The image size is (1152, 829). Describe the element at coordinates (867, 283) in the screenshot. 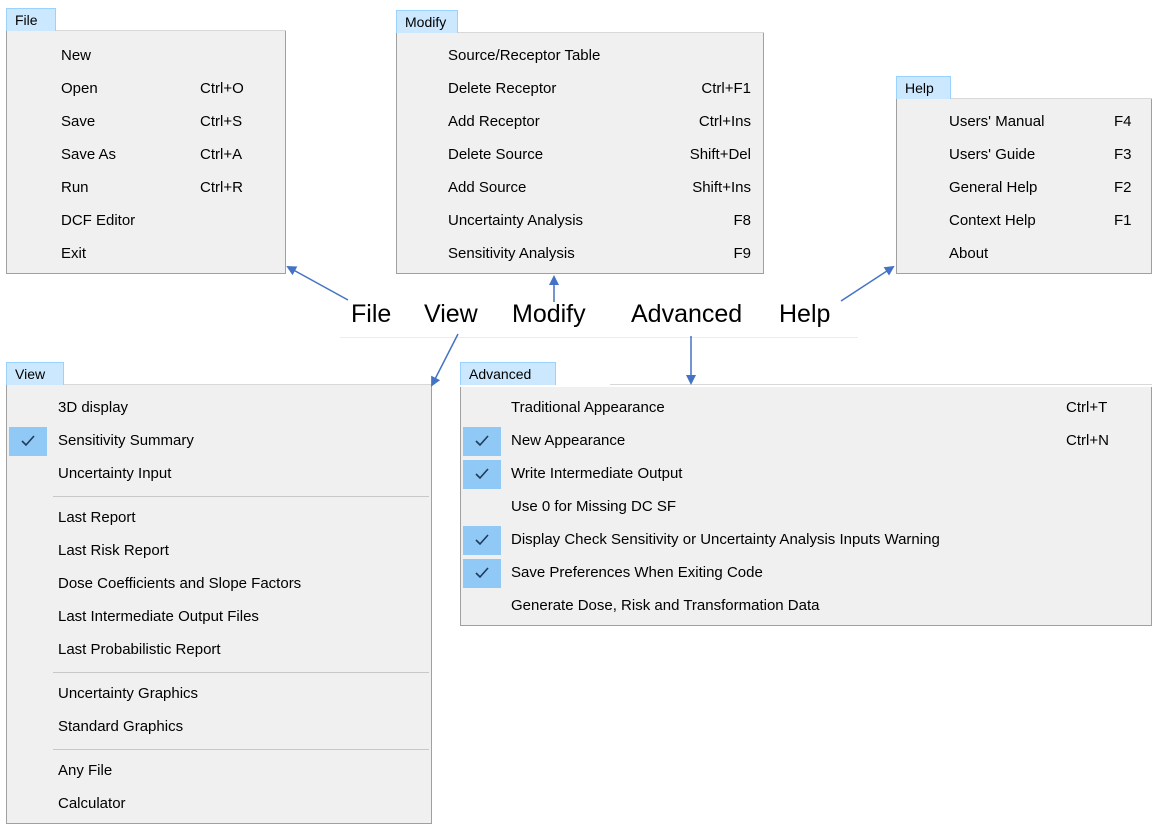

I see `arrow-help` at that location.